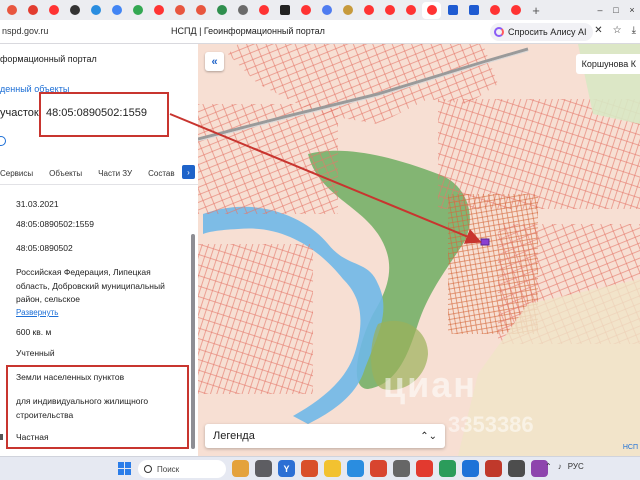 This screenshot has width=640, height=480. I want to click on expand-address-link: Развернуть, so click(37, 313).